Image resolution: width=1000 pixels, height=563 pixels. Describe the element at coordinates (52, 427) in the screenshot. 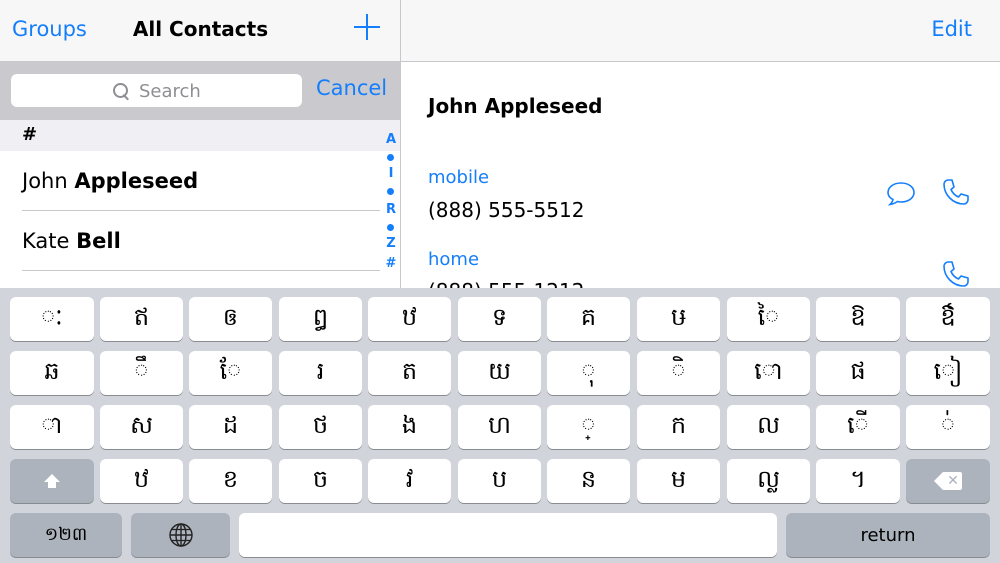

I see `key: ា` at that location.